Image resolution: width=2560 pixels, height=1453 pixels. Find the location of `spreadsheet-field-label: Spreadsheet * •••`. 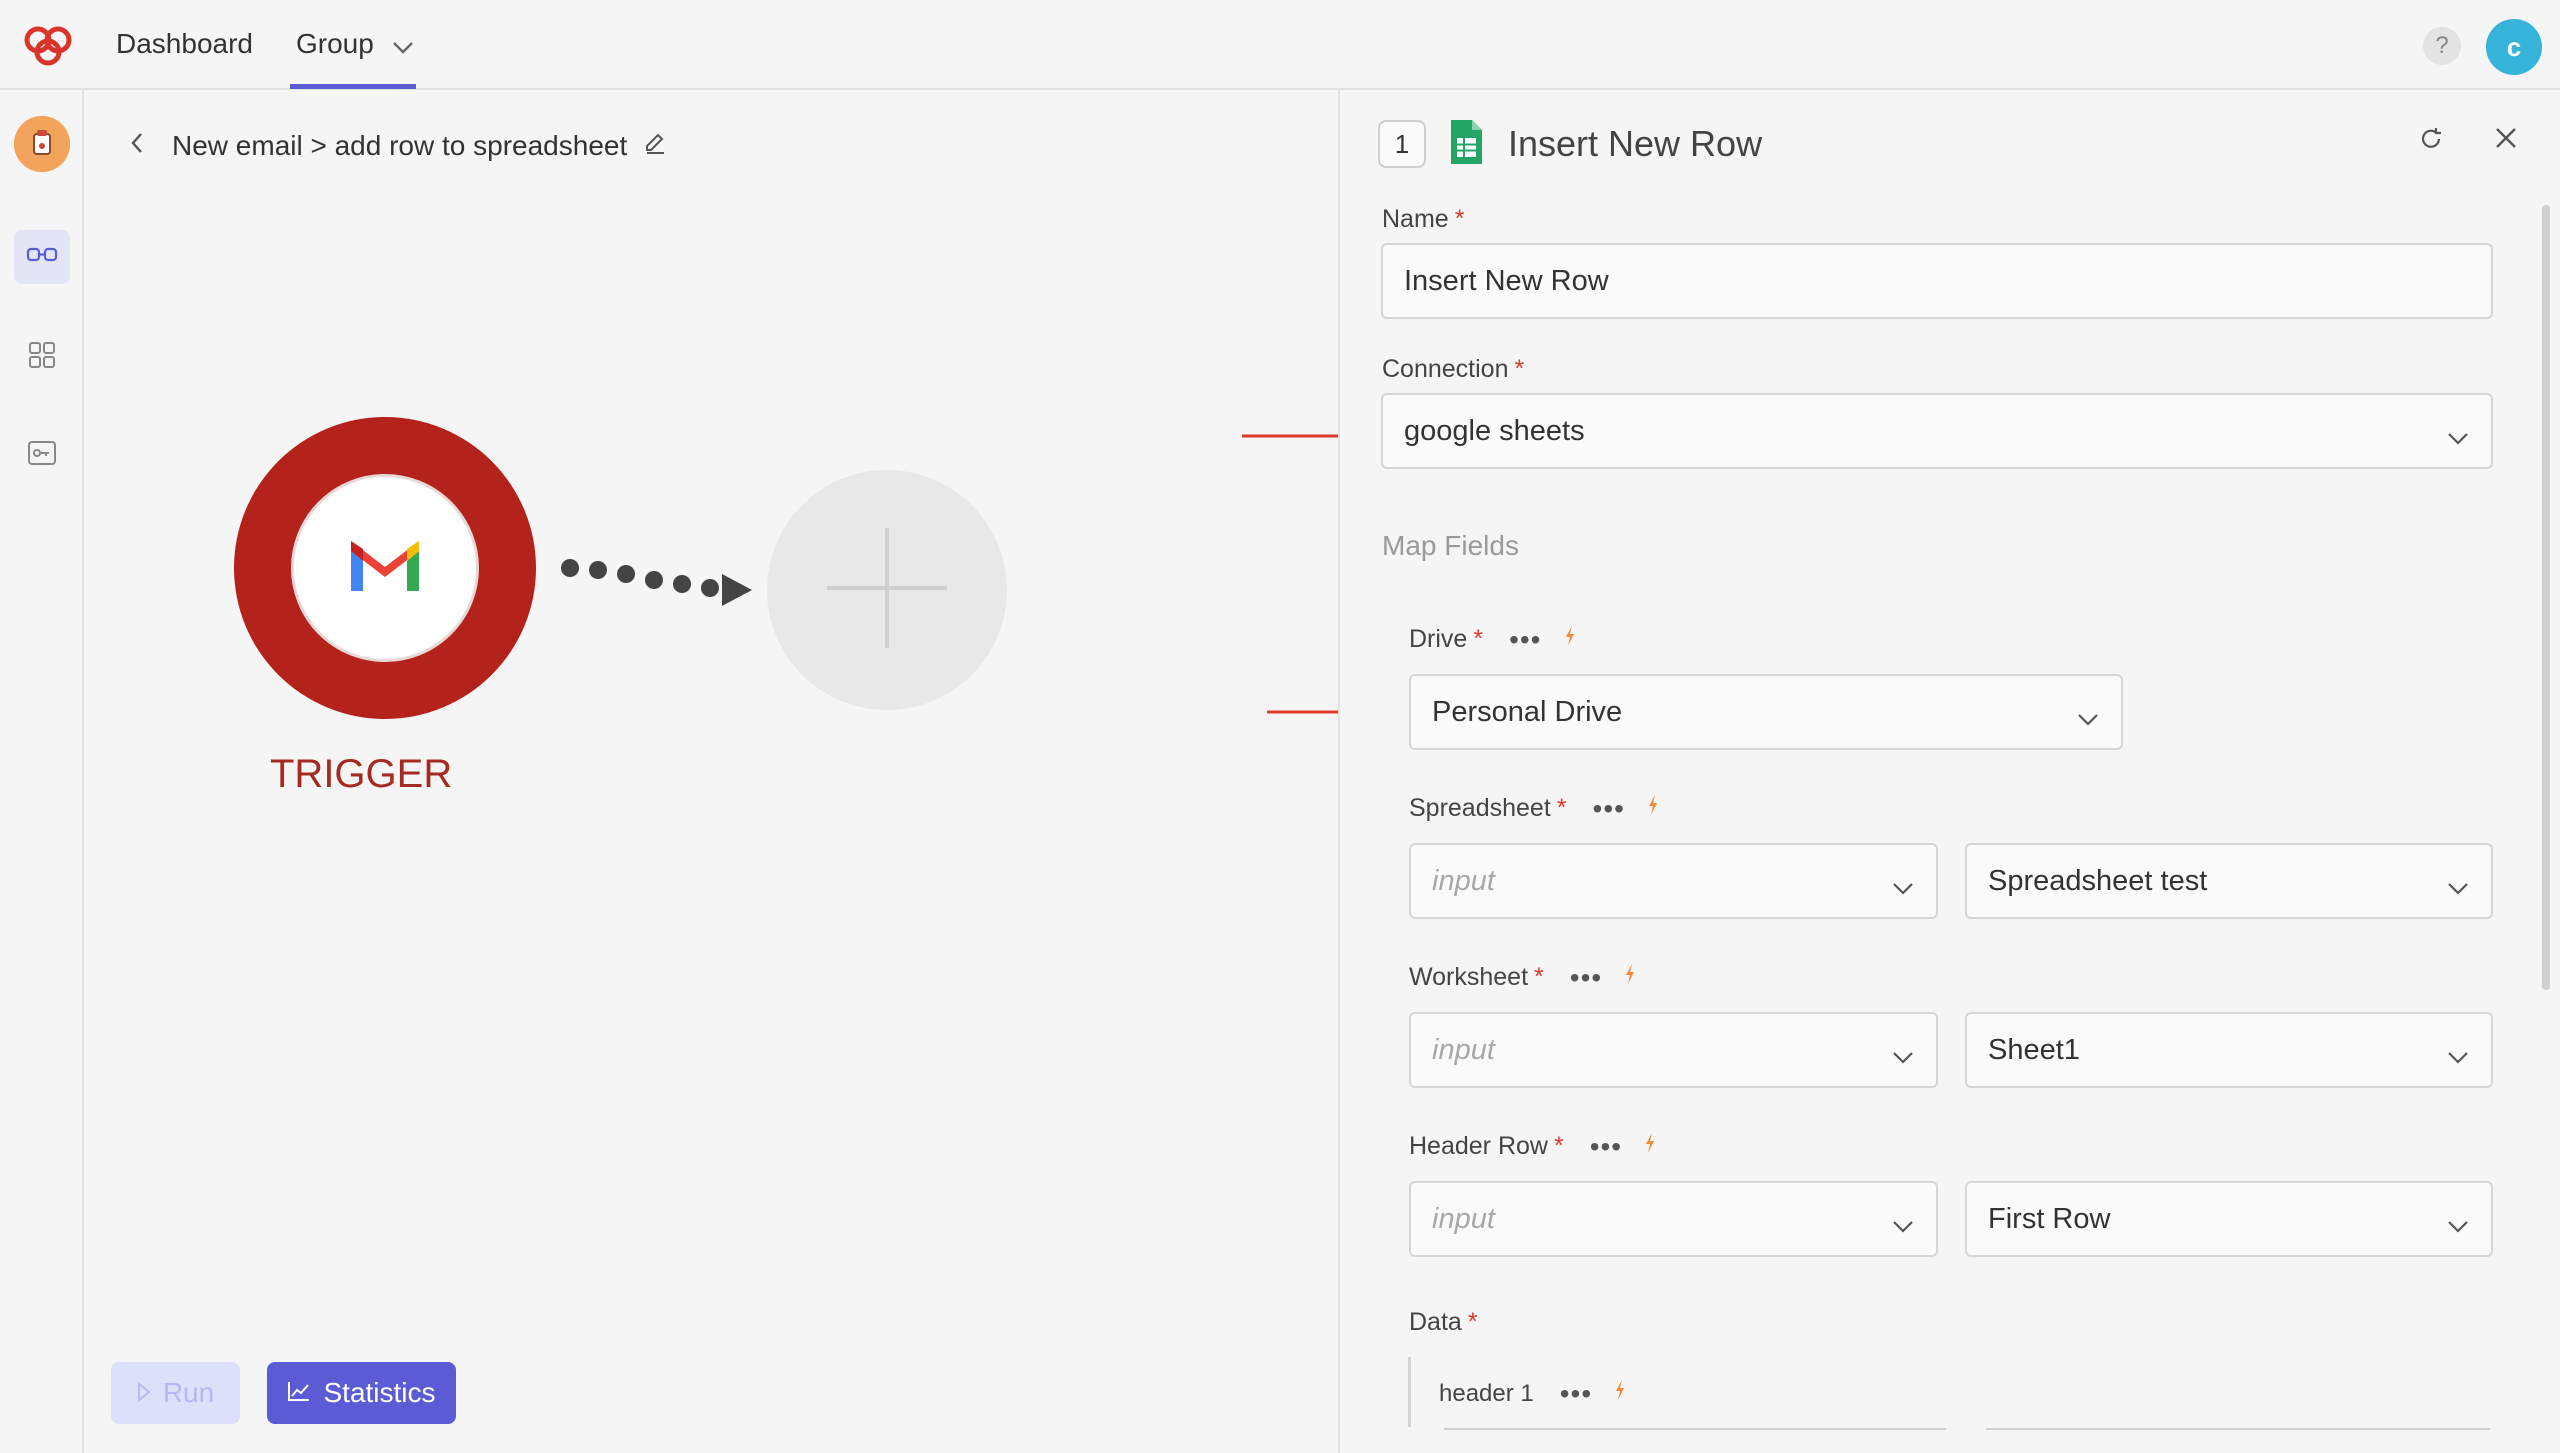

spreadsheet-field-label: Spreadsheet * ••• is located at coordinates (1534, 808).